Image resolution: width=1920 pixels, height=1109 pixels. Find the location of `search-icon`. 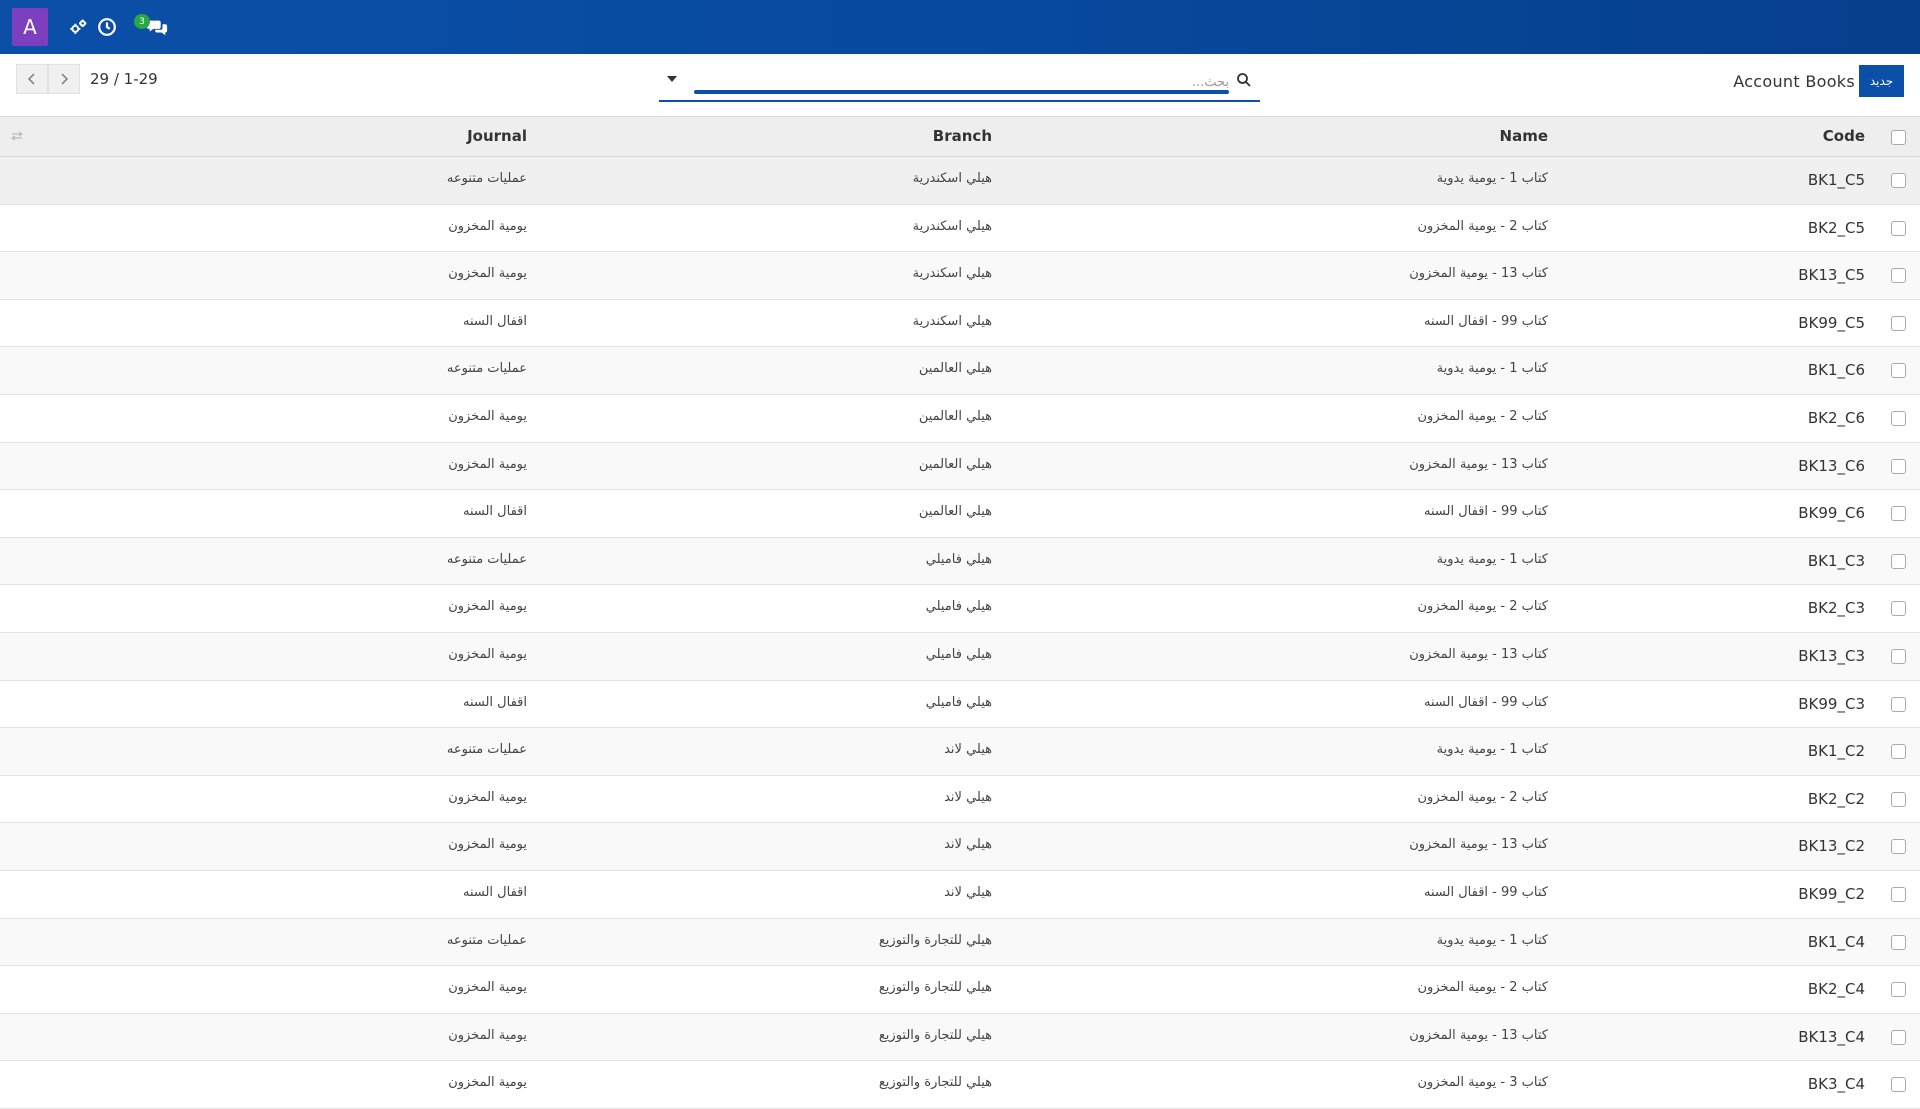

search-icon is located at coordinates (1244, 80).